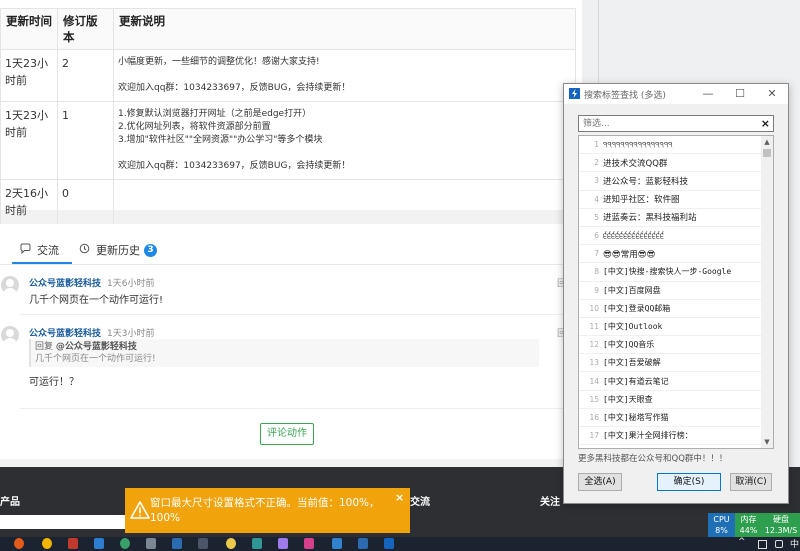 The height and width of the screenshot is (551, 800). I want to click on tray-volume-icon, so click(779, 544).